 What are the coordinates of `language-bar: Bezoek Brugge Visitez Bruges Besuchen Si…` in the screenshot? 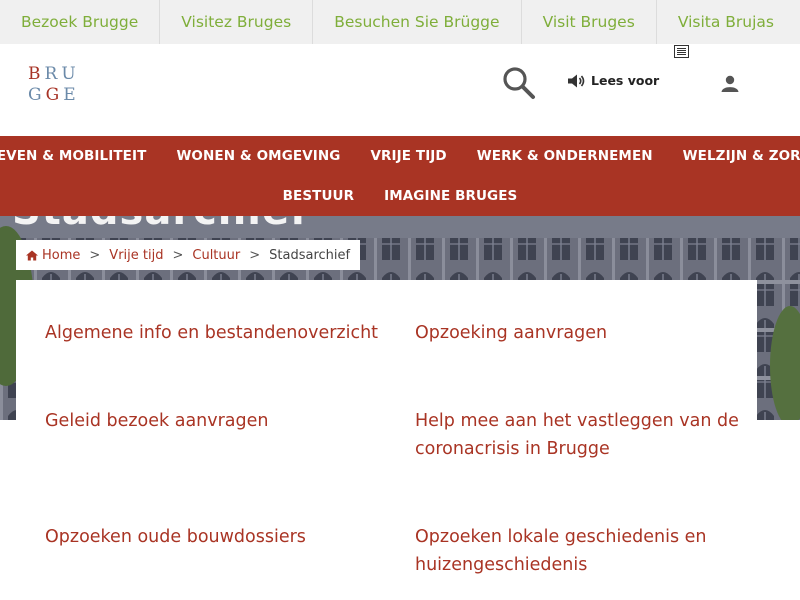 It's located at (400, 22).